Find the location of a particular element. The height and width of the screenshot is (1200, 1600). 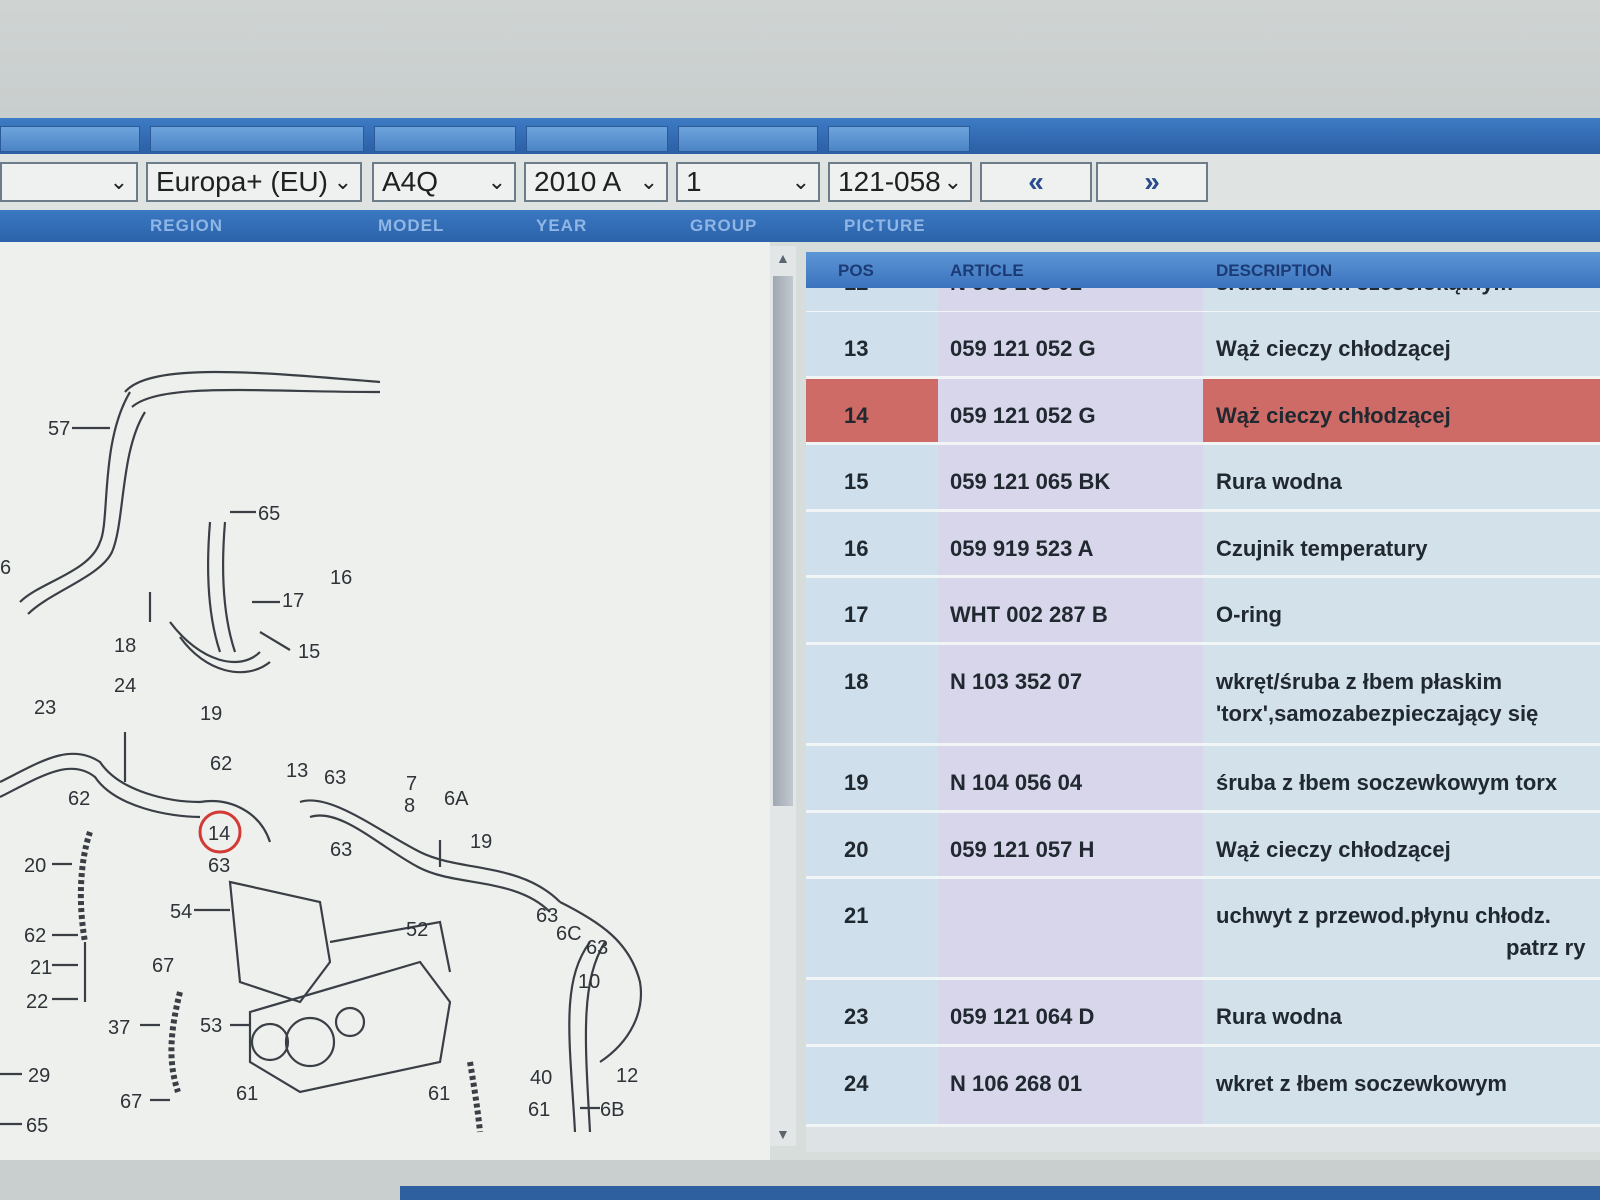

group-select: 1 ⌄ is located at coordinates (748, 182).